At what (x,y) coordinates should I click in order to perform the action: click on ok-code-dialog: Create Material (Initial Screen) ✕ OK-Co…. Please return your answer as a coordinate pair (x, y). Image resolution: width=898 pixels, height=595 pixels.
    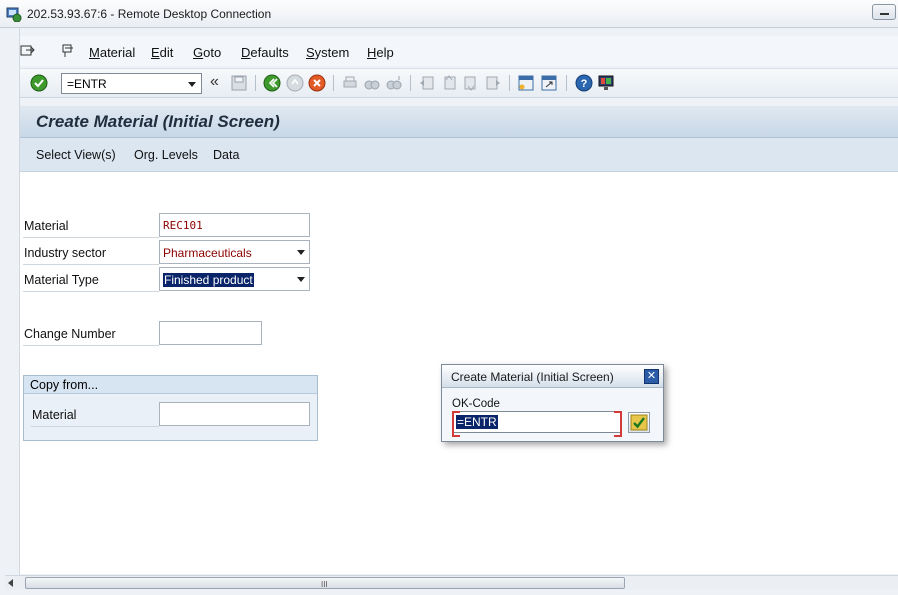
    Looking at the image, I should click on (552, 403).